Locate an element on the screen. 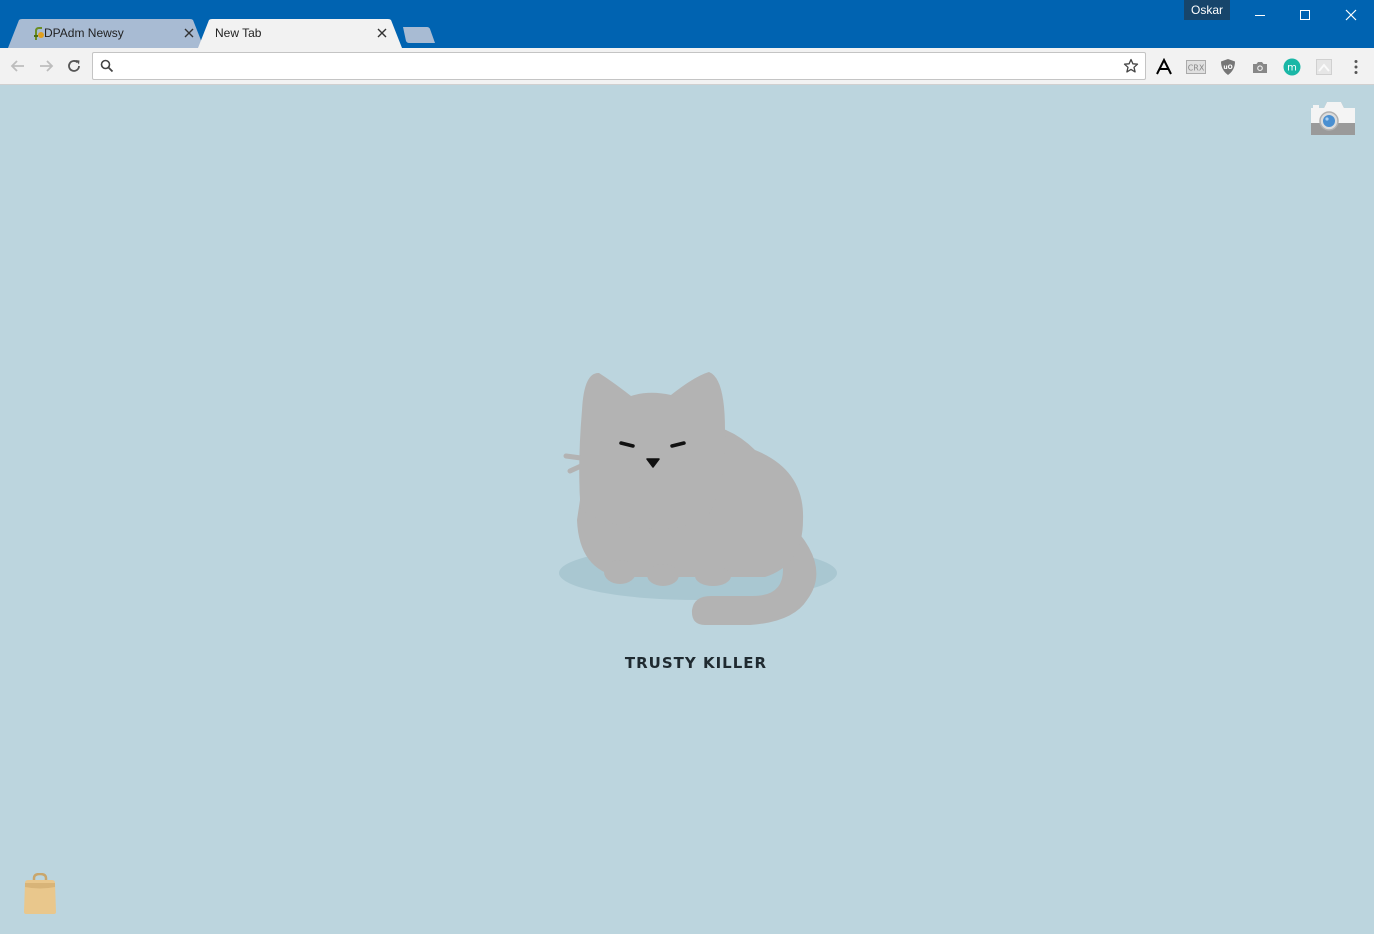  maximize-icon is located at coordinates (1305, 15).